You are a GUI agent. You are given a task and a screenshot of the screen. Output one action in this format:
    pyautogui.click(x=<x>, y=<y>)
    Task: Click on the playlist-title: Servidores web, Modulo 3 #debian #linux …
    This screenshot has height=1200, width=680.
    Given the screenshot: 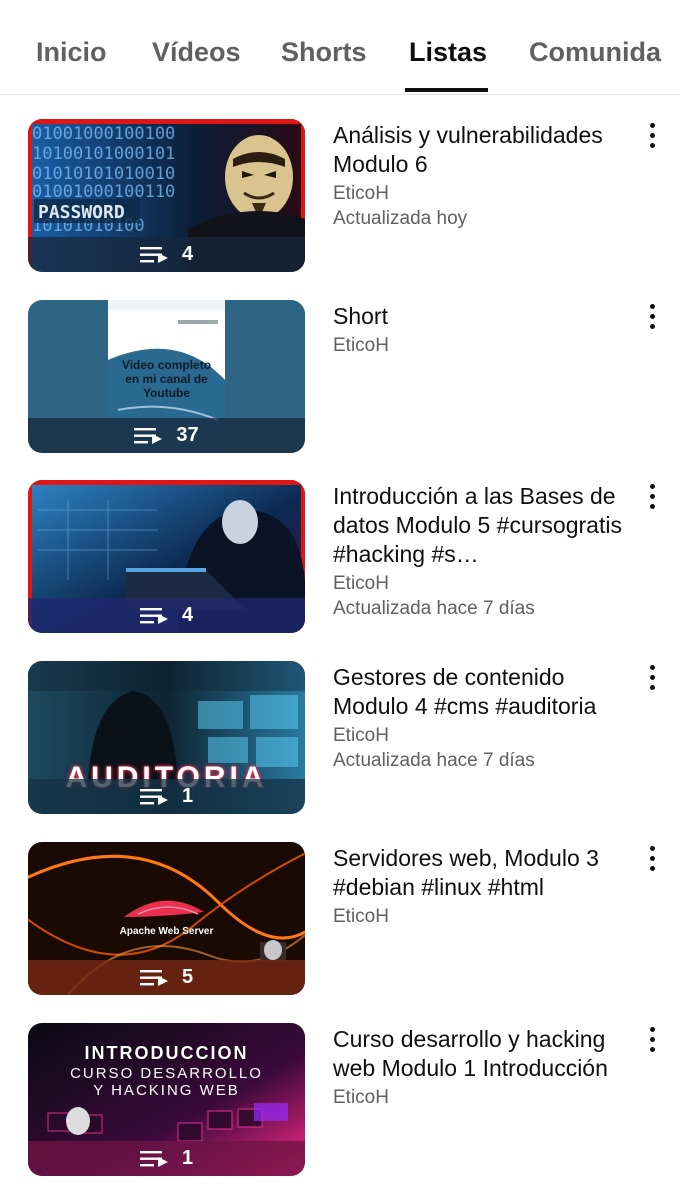 What is the action you would take?
    pyautogui.click(x=483, y=873)
    